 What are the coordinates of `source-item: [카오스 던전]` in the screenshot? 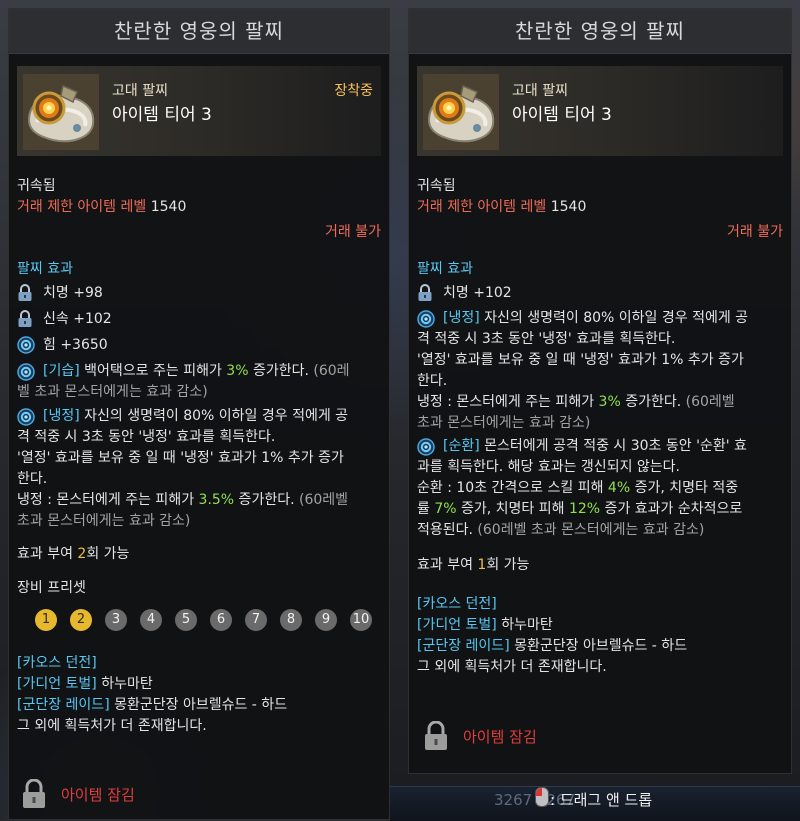 It's located at (600, 604).